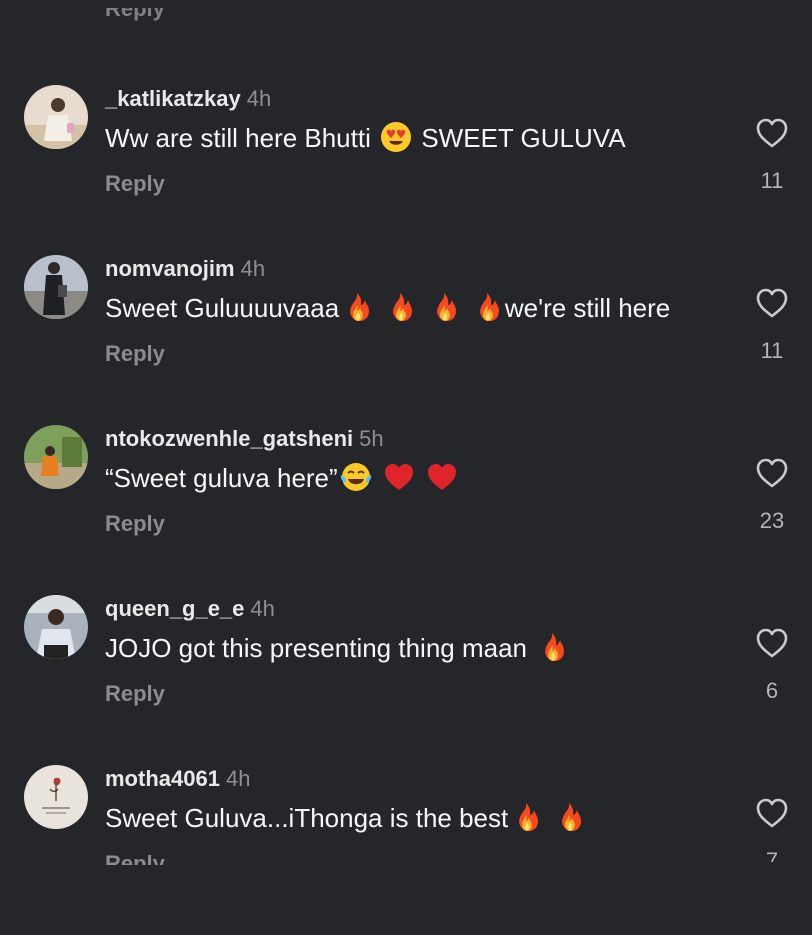 The height and width of the screenshot is (935, 812). What do you see at coordinates (162, 778) in the screenshot?
I see `username: motha4061` at bounding box center [162, 778].